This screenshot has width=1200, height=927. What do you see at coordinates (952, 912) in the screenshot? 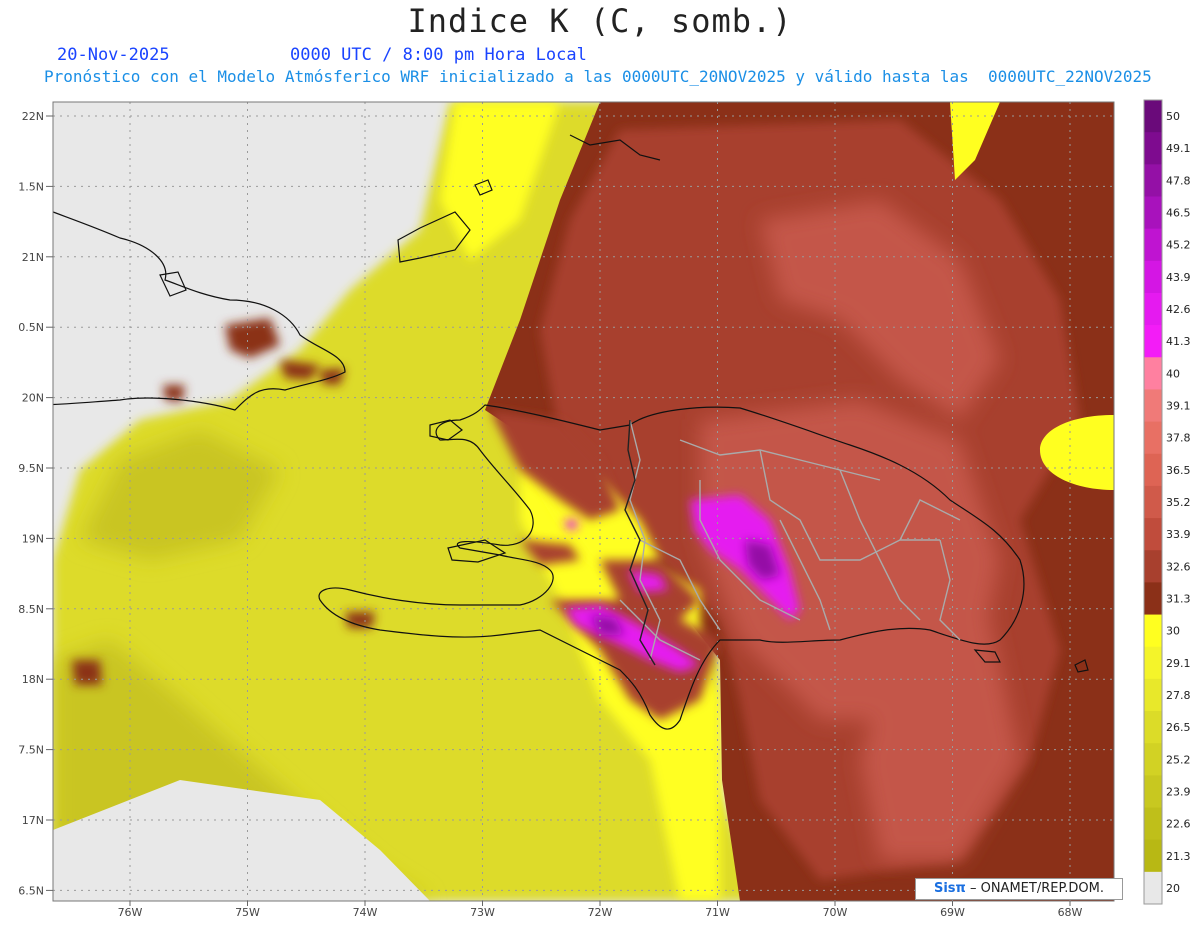
I see `longitude-label: 69W` at bounding box center [952, 912].